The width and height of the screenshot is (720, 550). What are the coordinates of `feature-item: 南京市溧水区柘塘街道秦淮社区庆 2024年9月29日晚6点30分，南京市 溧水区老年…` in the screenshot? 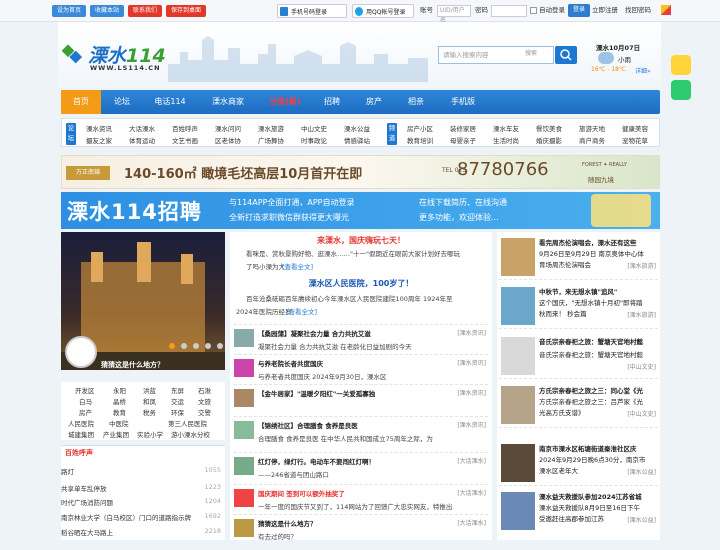 It's located at (578, 463).